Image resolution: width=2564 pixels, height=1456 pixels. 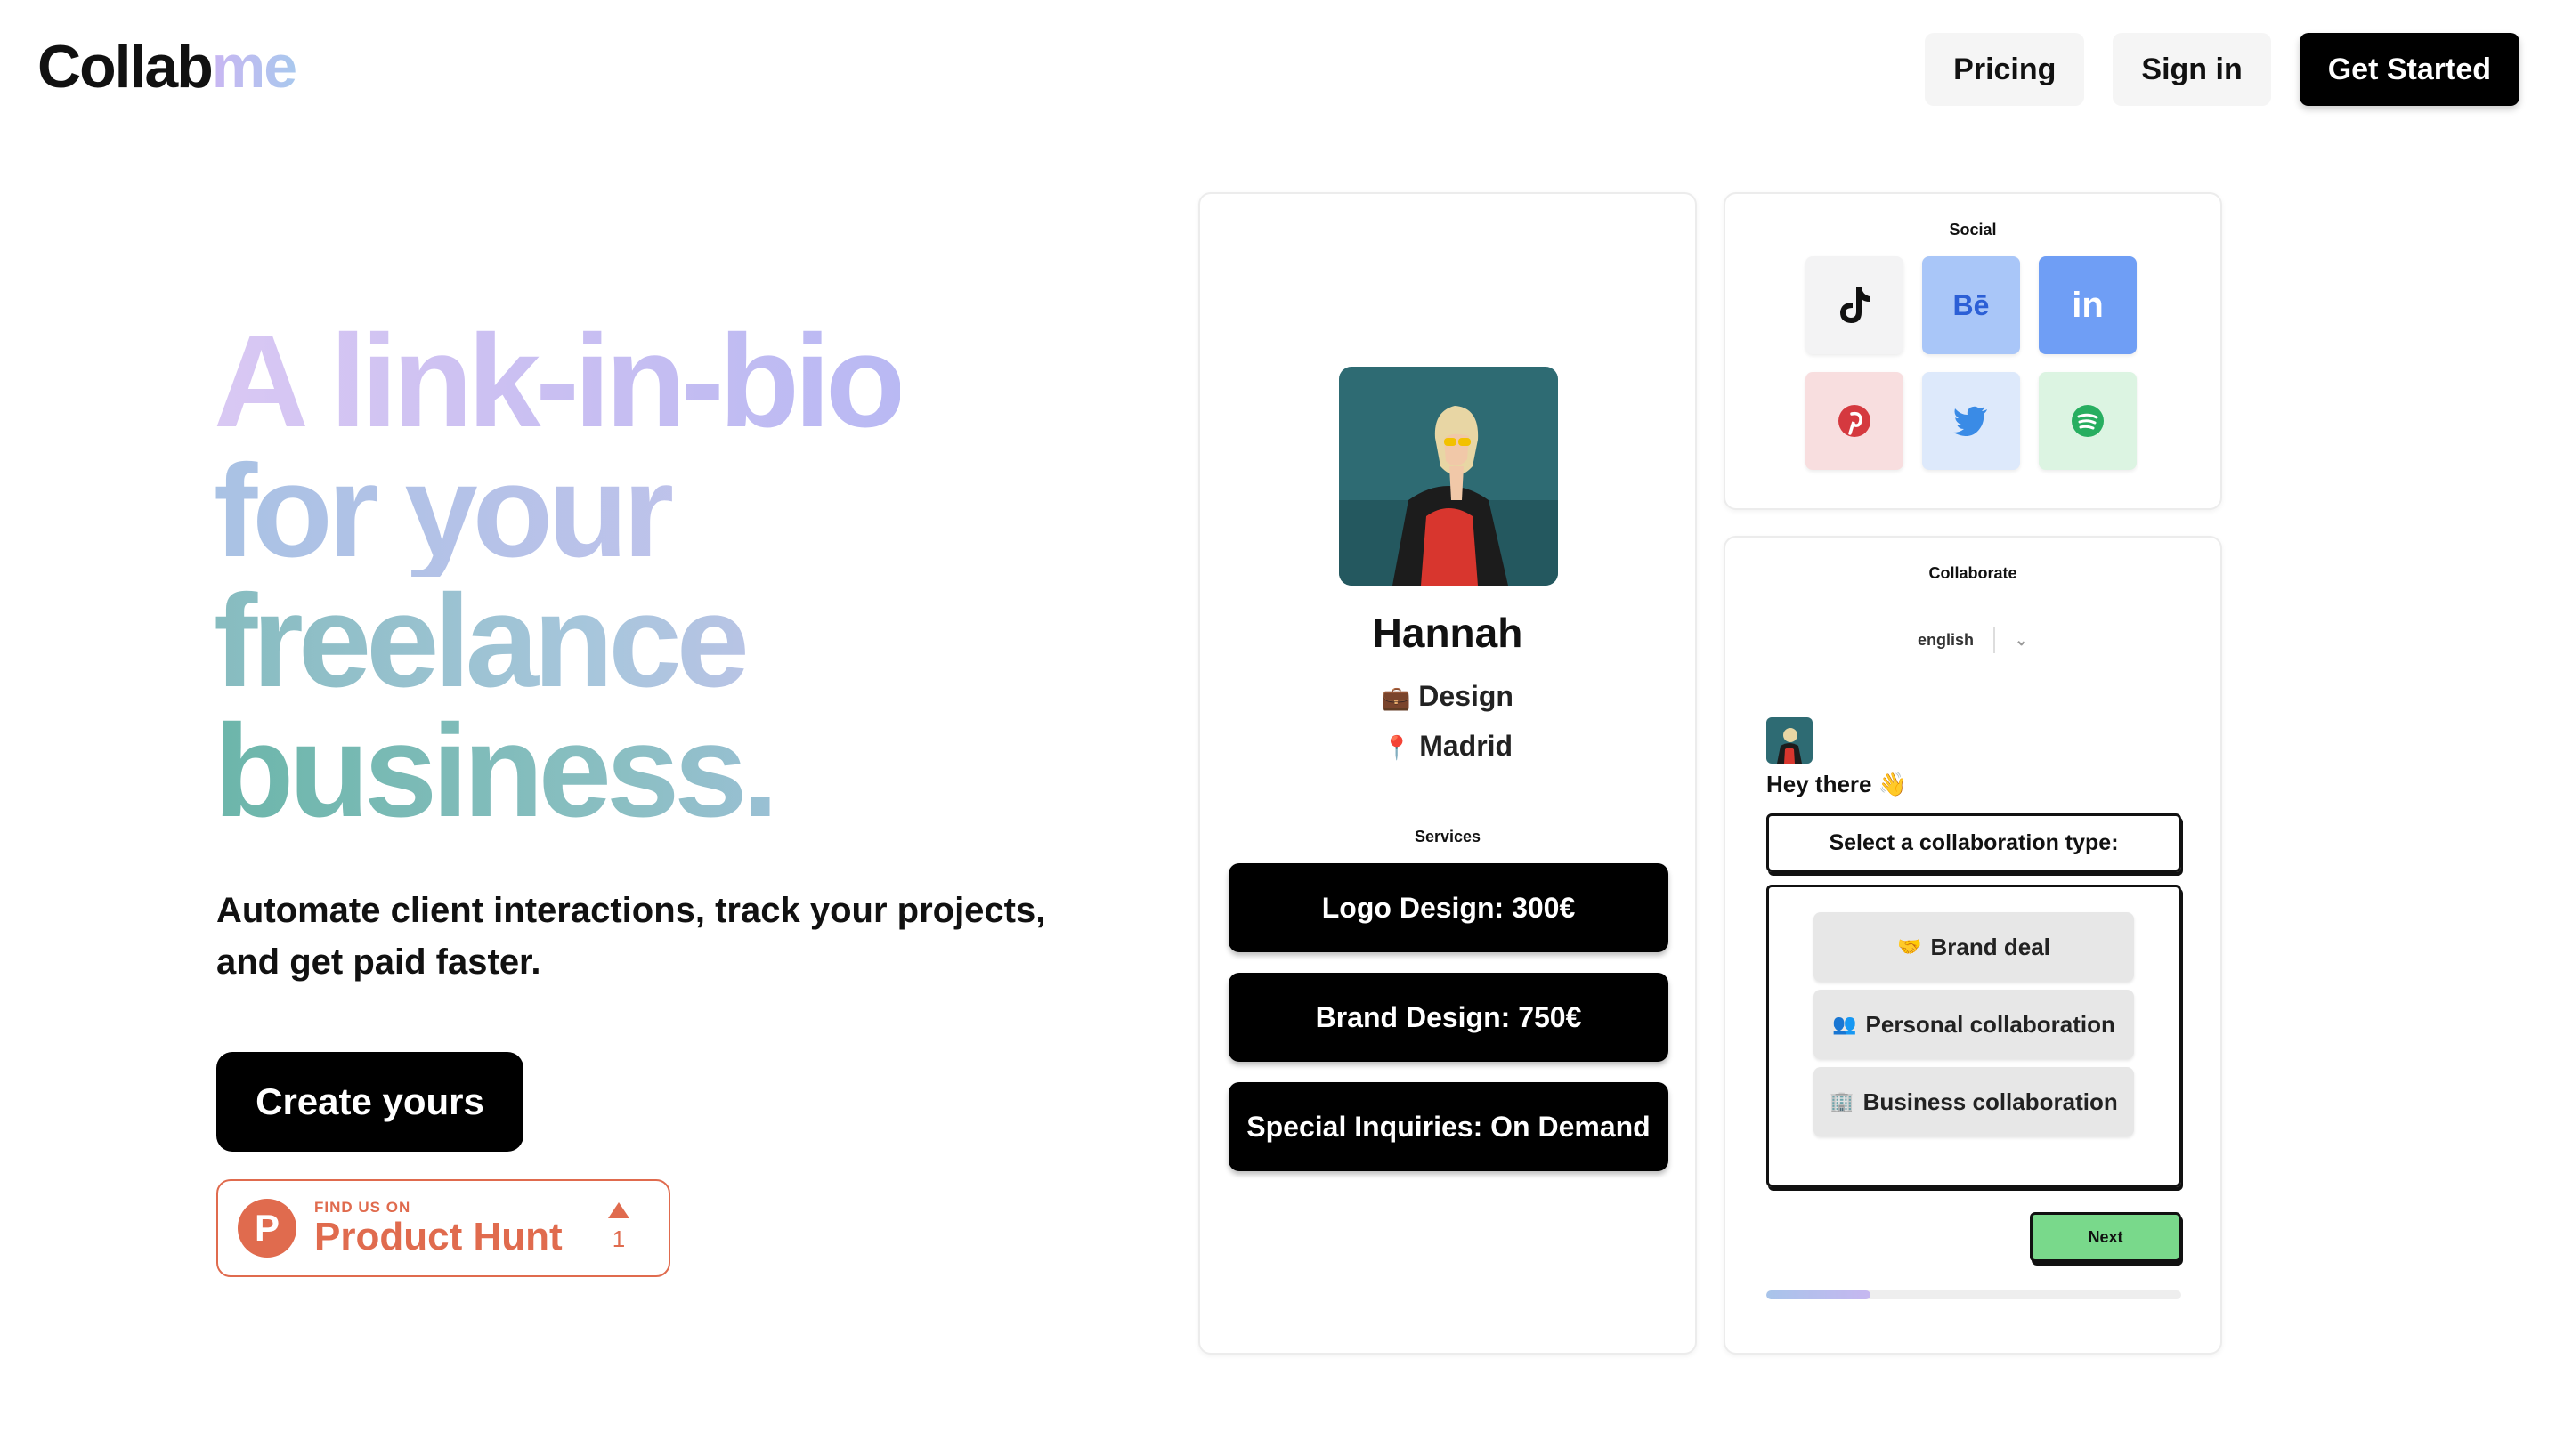 What do you see at coordinates (438, 1236) in the screenshot?
I see `product-hunt-name: Product Hunt` at bounding box center [438, 1236].